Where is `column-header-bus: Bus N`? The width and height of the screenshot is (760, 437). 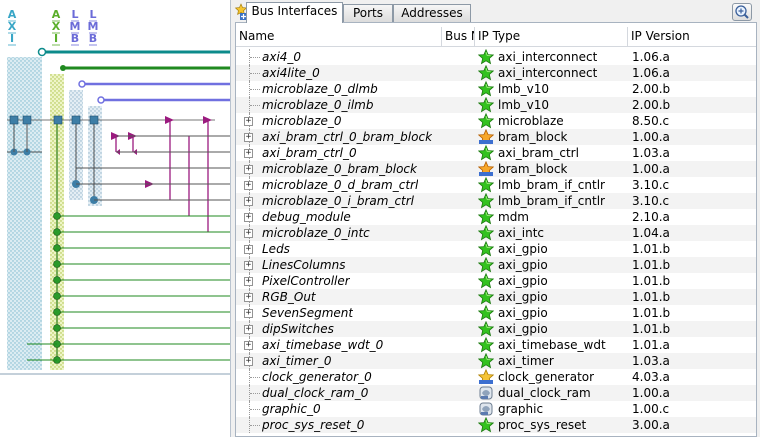 column-header-bus: Bus N is located at coordinates (458, 36).